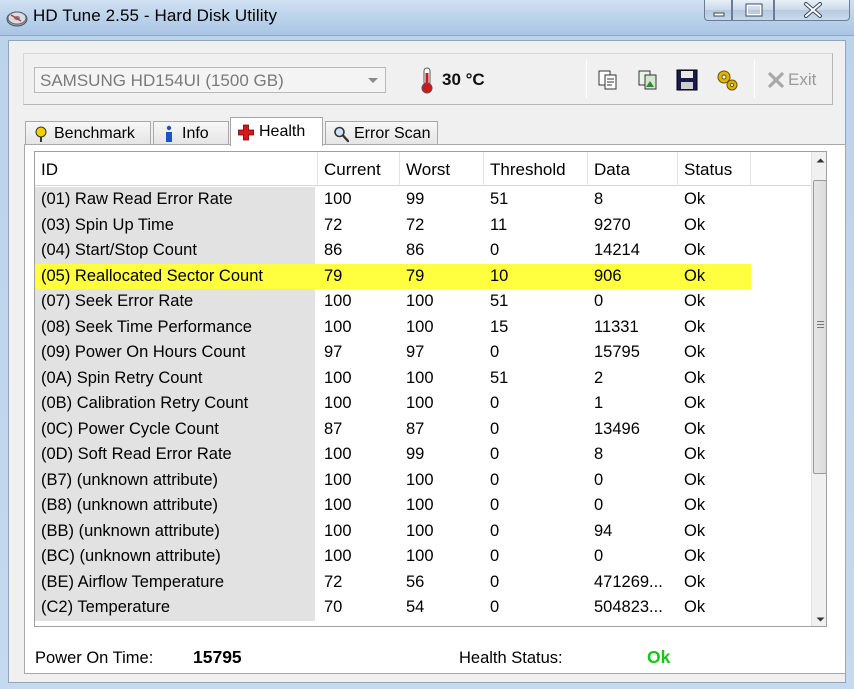  What do you see at coordinates (359, 169) in the screenshot?
I see `column-header-current: Current` at bounding box center [359, 169].